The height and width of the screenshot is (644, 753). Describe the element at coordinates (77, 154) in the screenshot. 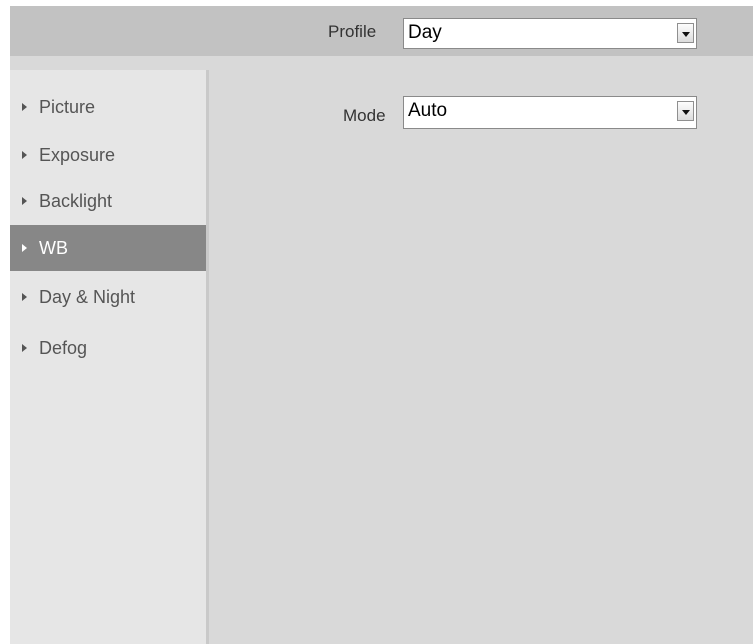

I see `sidebar-item-label: Exposure` at that location.